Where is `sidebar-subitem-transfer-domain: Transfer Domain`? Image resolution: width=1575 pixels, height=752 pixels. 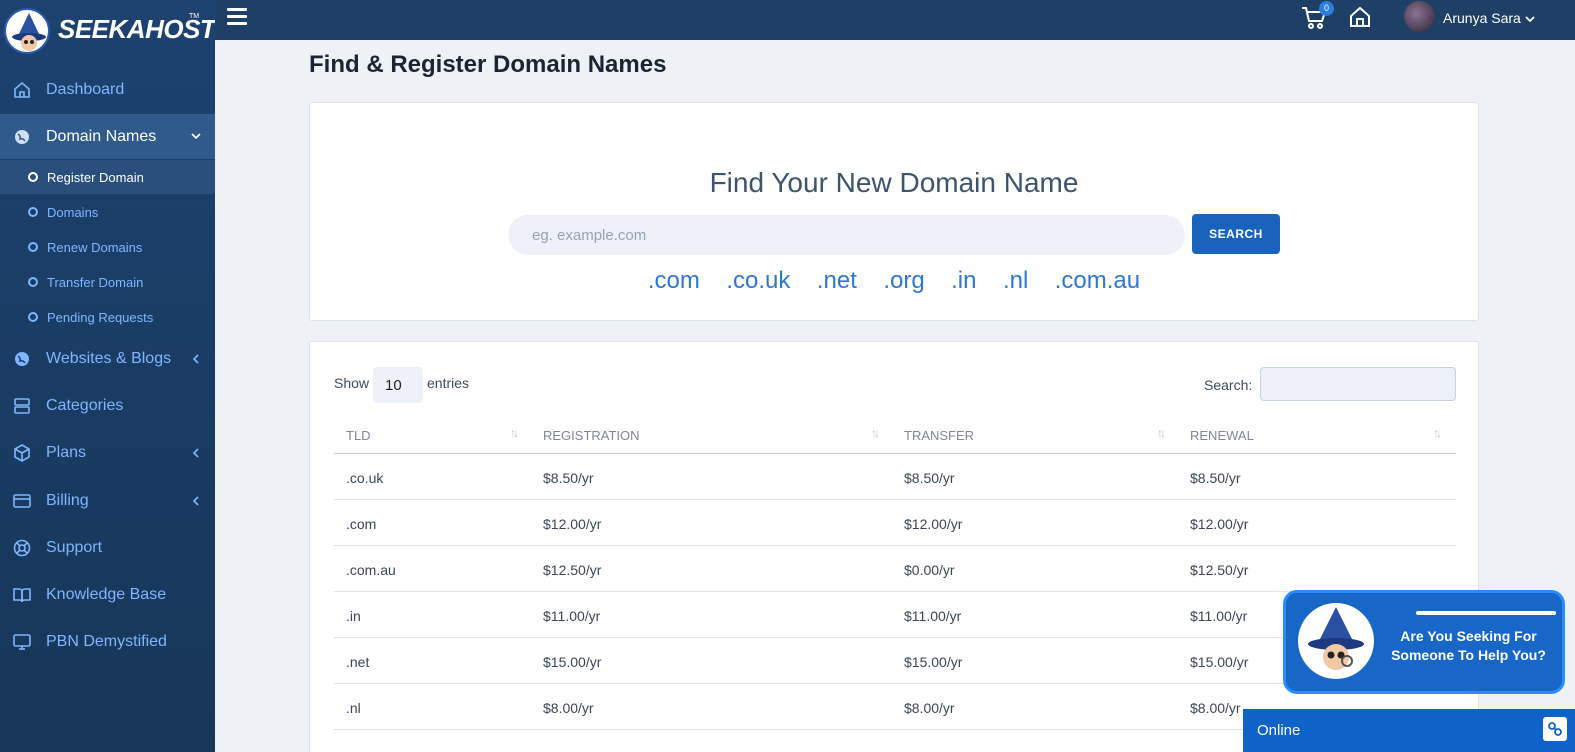
sidebar-subitem-transfer-domain: Transfer Domain is located at coordinates (107, 282).